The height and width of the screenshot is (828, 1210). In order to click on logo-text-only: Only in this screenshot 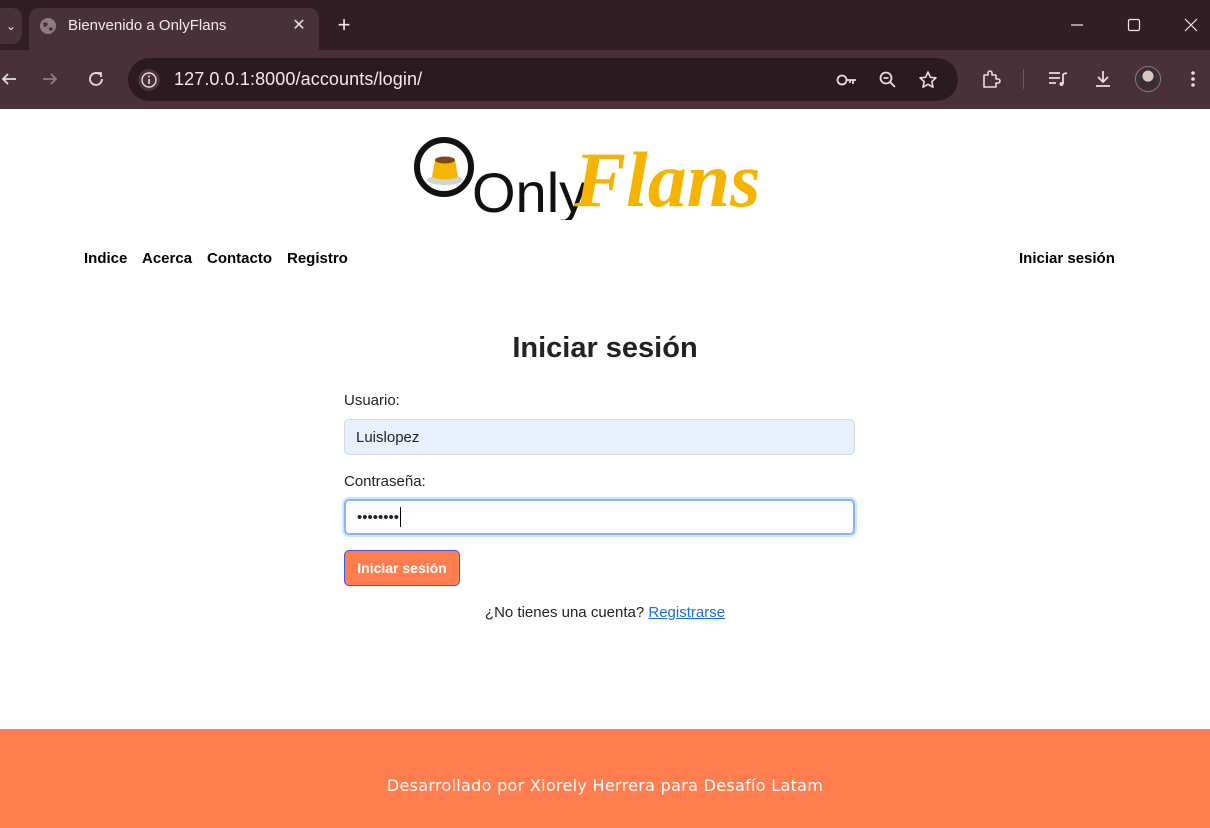, I will do `click(529, 190)`.